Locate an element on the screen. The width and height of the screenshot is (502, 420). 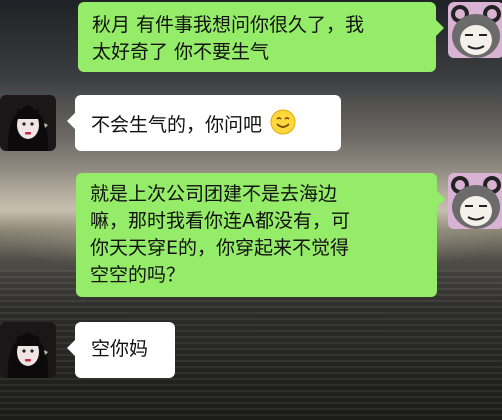
message-bubble-received: 不会生气的，你问吧 is located at coordinates (204, 123).